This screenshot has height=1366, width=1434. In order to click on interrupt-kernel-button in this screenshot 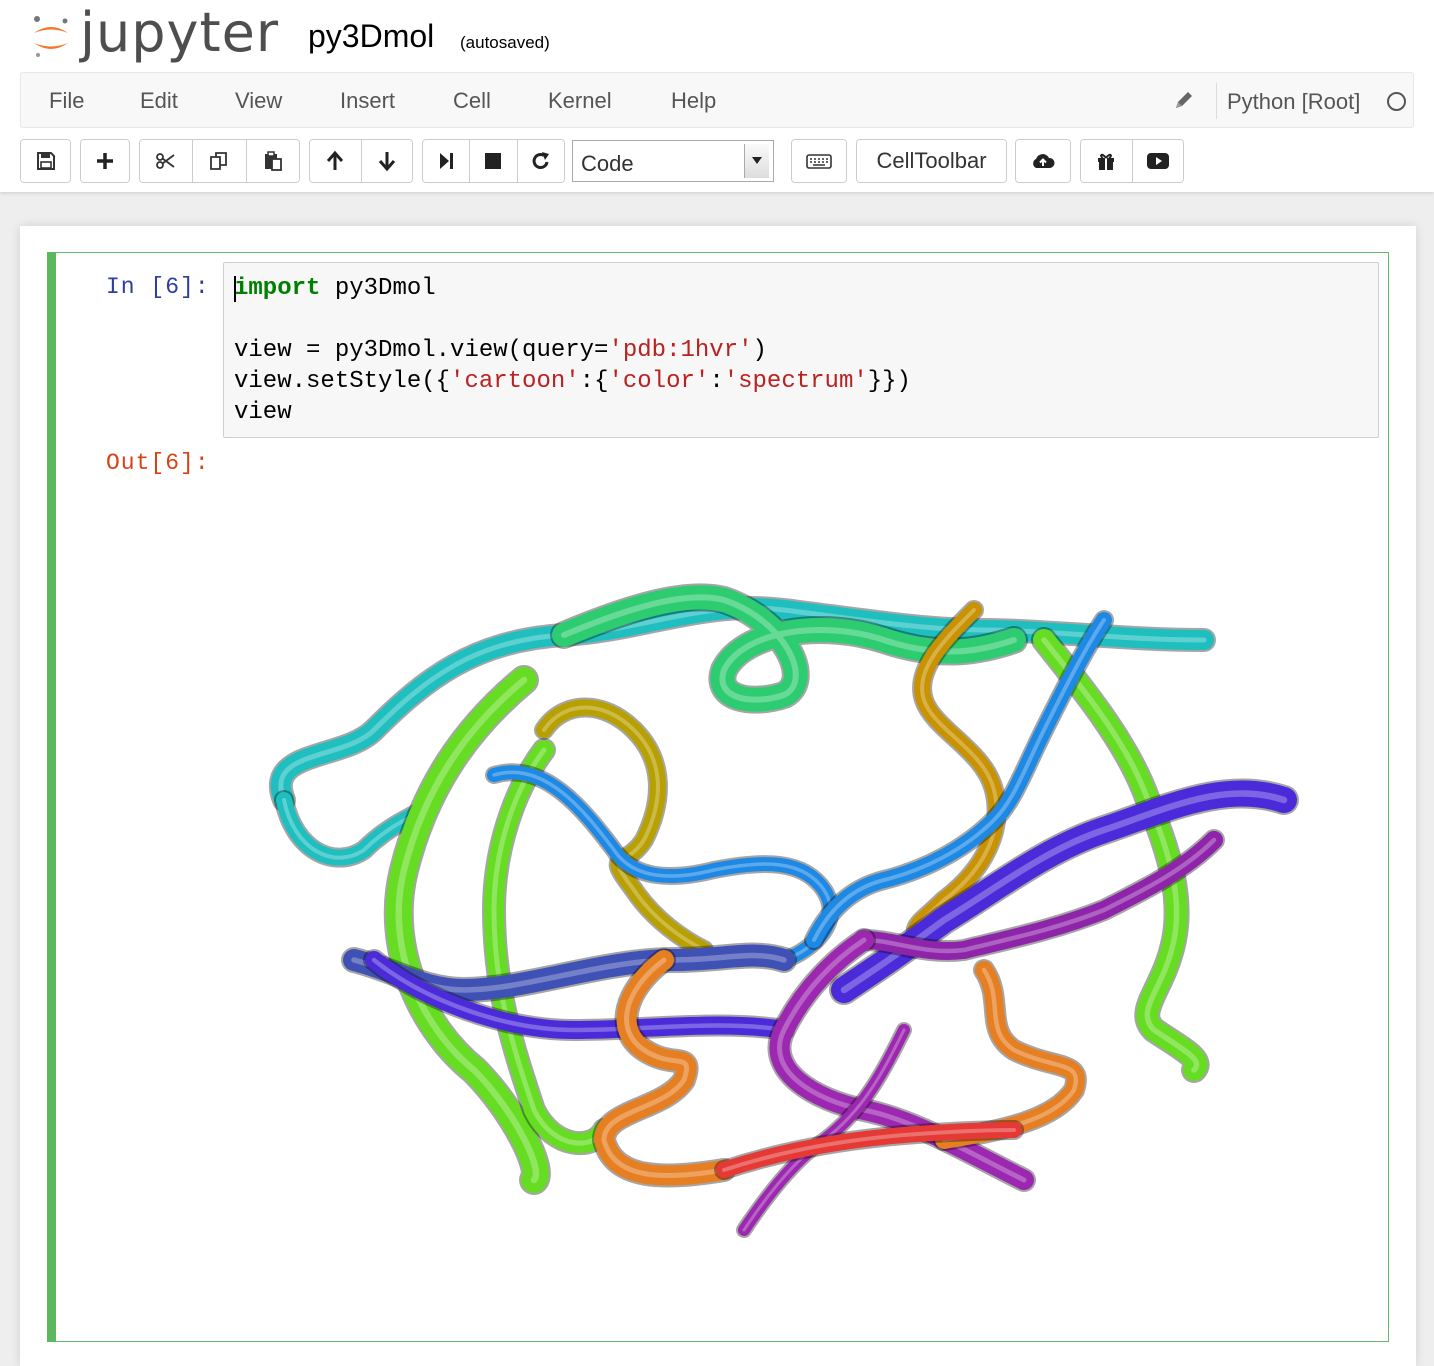, I will do `click(494, 161)`.